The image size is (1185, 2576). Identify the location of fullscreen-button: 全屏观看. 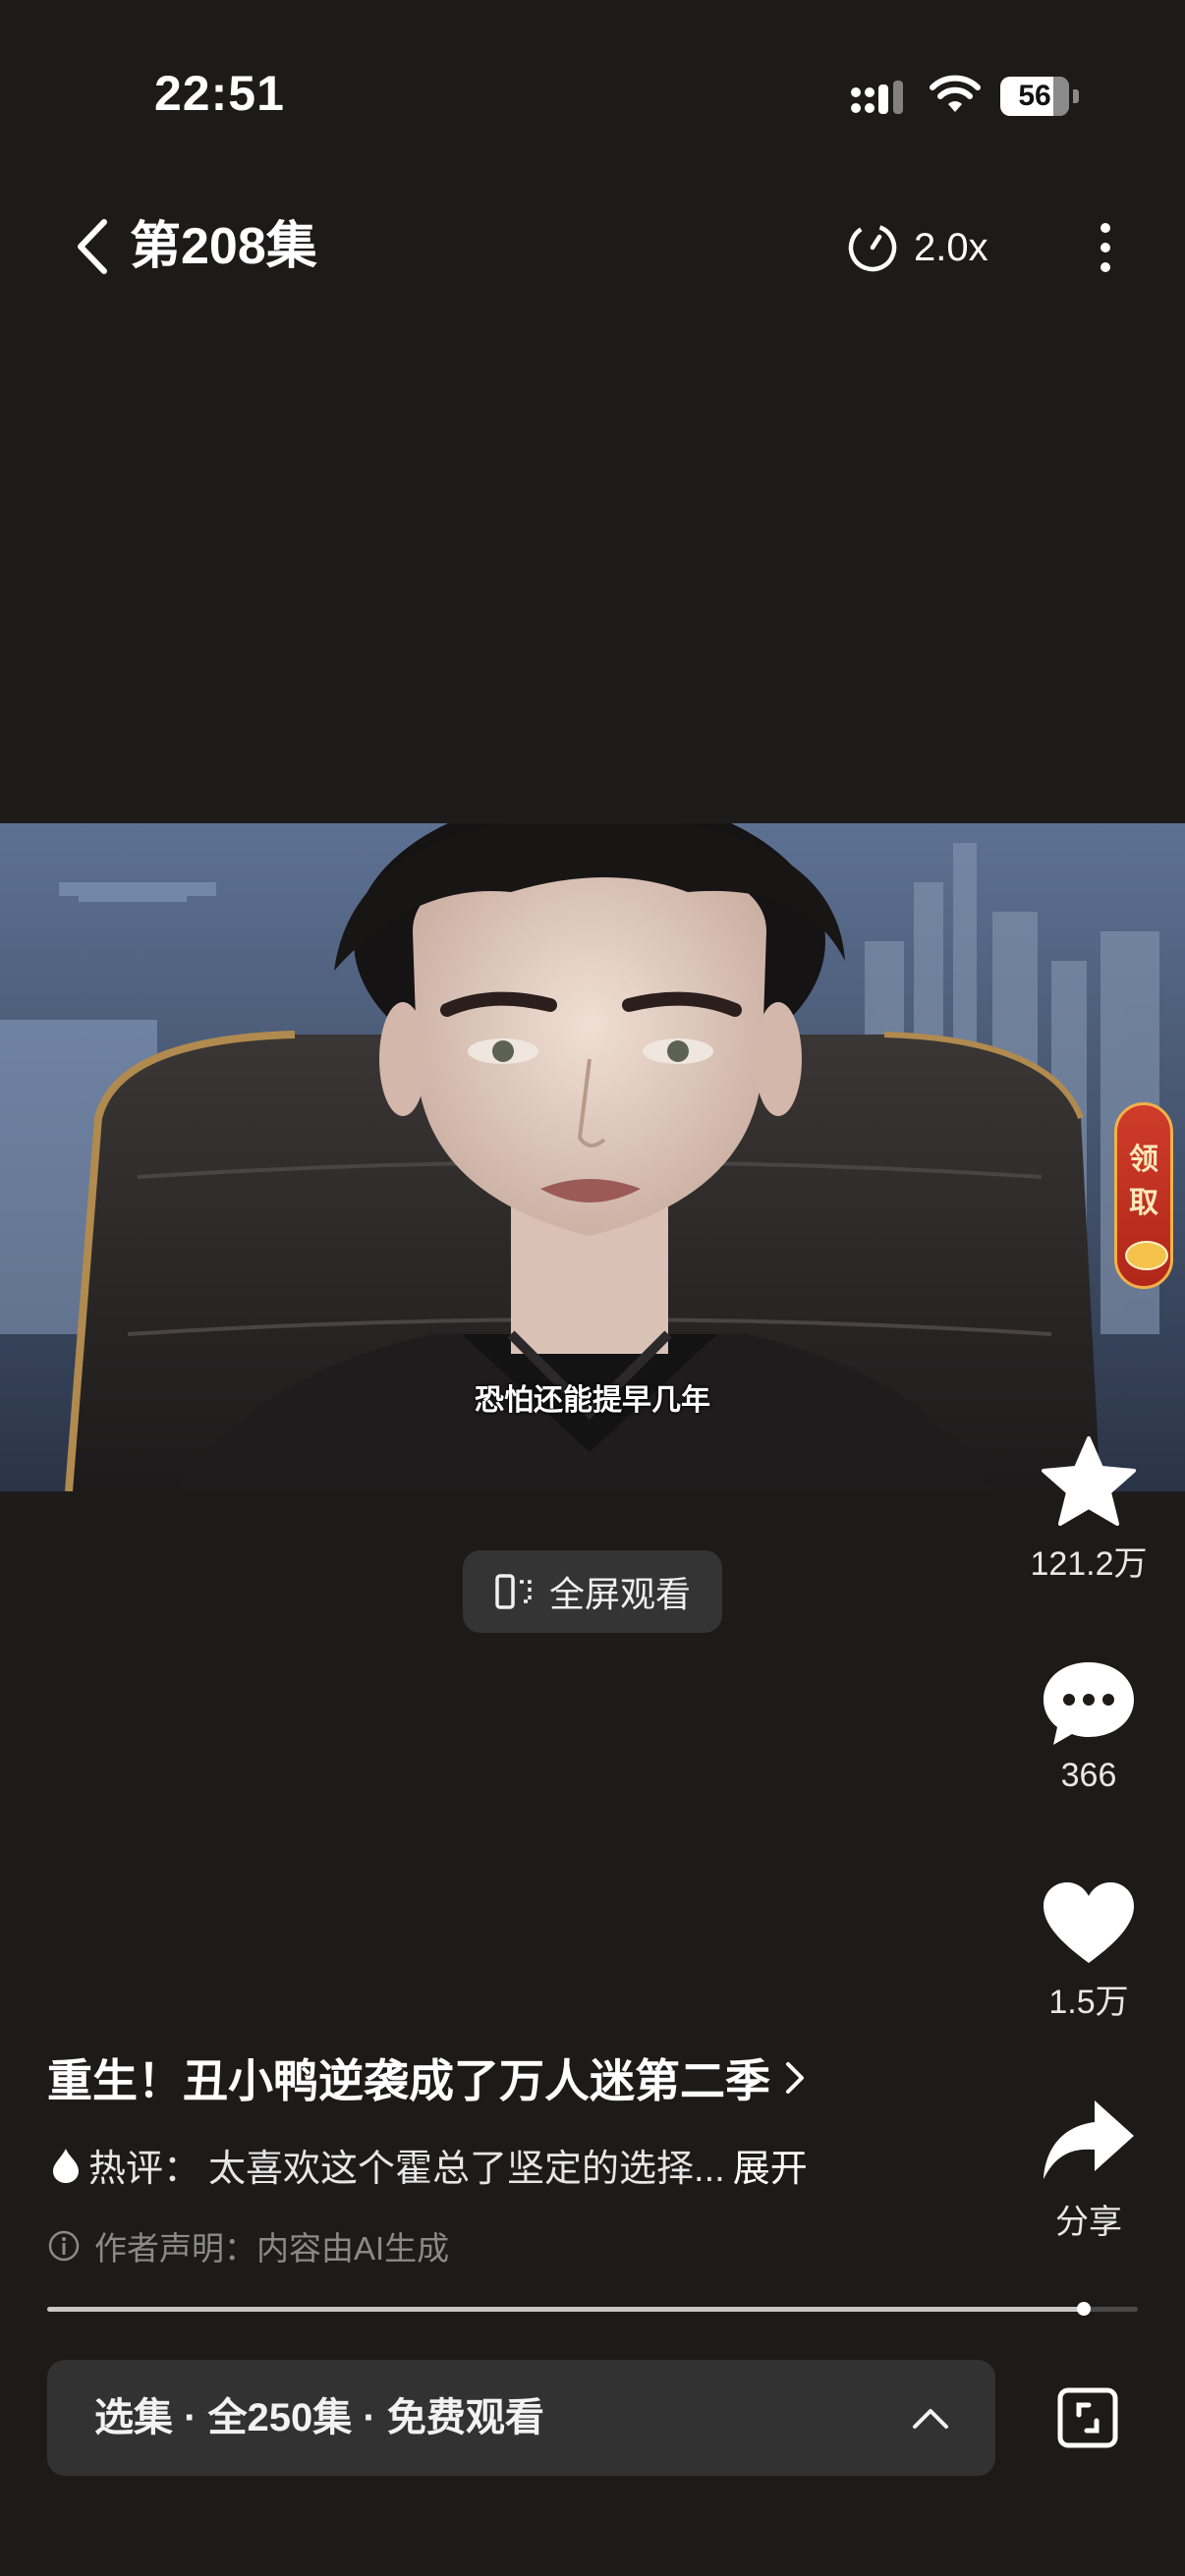
(592, 1591).